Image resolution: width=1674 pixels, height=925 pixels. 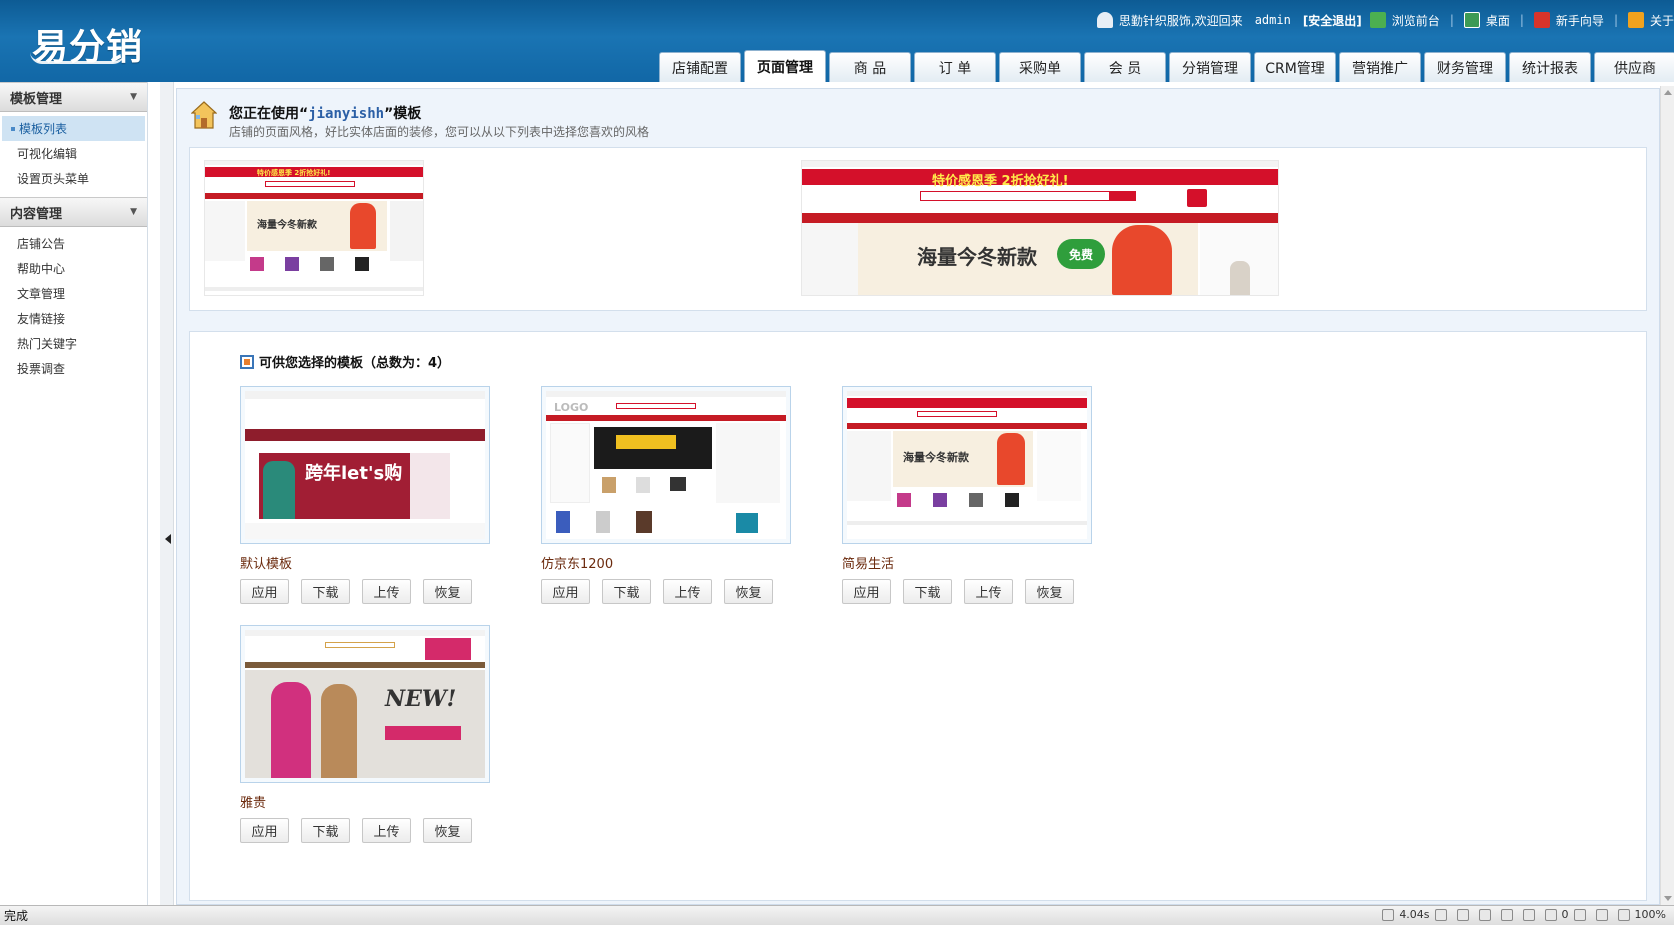 What do you see at coordinates (73, 128) in the screenshot?
I see `sidebar-item: 模板列表` at bounding box center [73, 128].